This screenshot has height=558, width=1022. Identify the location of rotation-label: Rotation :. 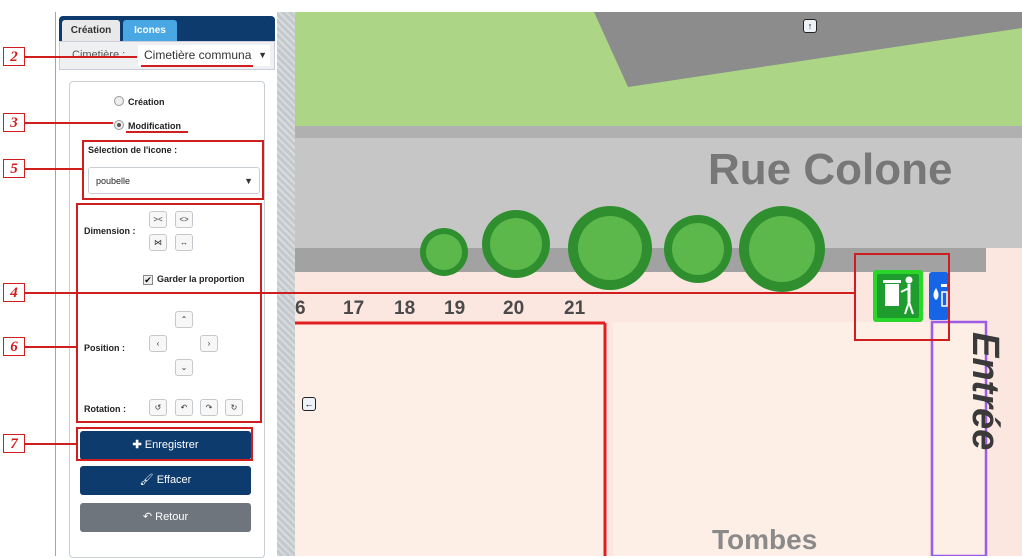
(105, 409).